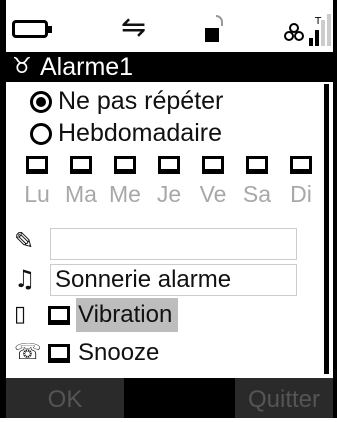 This screenshot has width=337, height=422. What do you see at coordinates (28, 352) in the screenshot?
I see `snooze-icon: ☏` at bounding box center [28, 352].